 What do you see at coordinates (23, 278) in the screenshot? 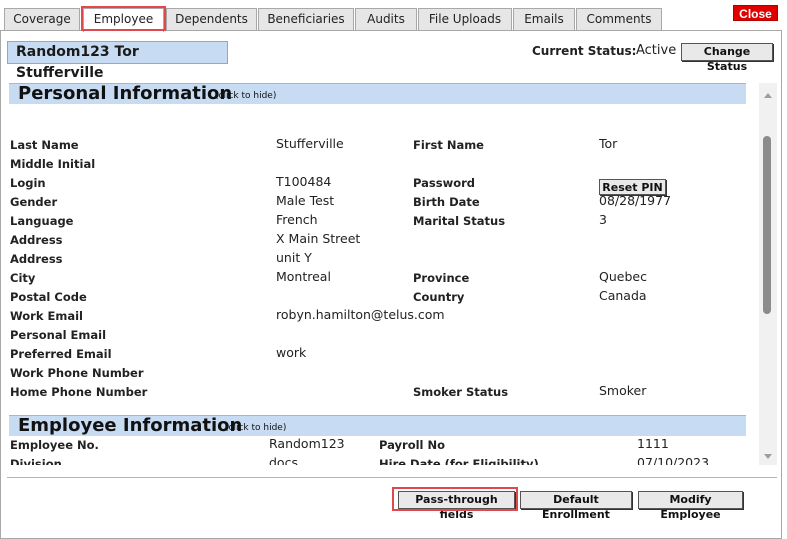
I see `field-label: City` at bounding box center [23, 278].